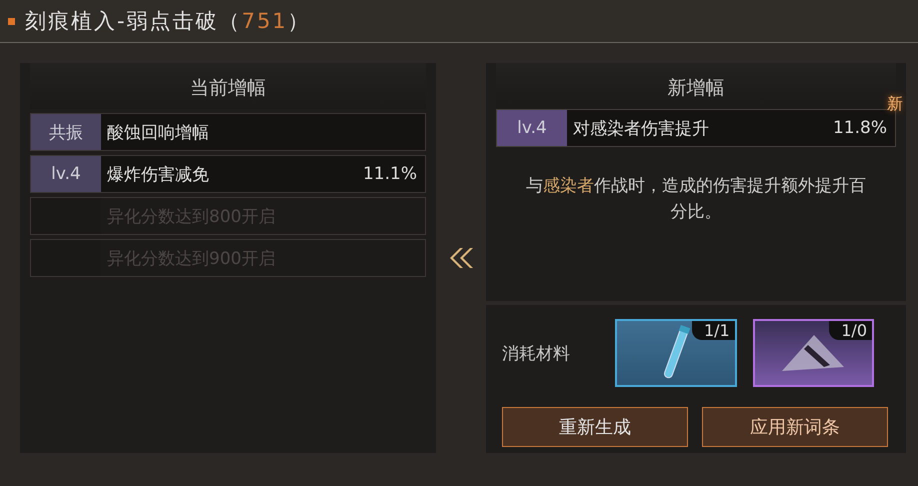 The width and height of the screenshot is (918, 486). What do you see at coordinates (66, 132) in the screenshot?
I see `affix-tag: 共振` at bounding box center [66, 132].